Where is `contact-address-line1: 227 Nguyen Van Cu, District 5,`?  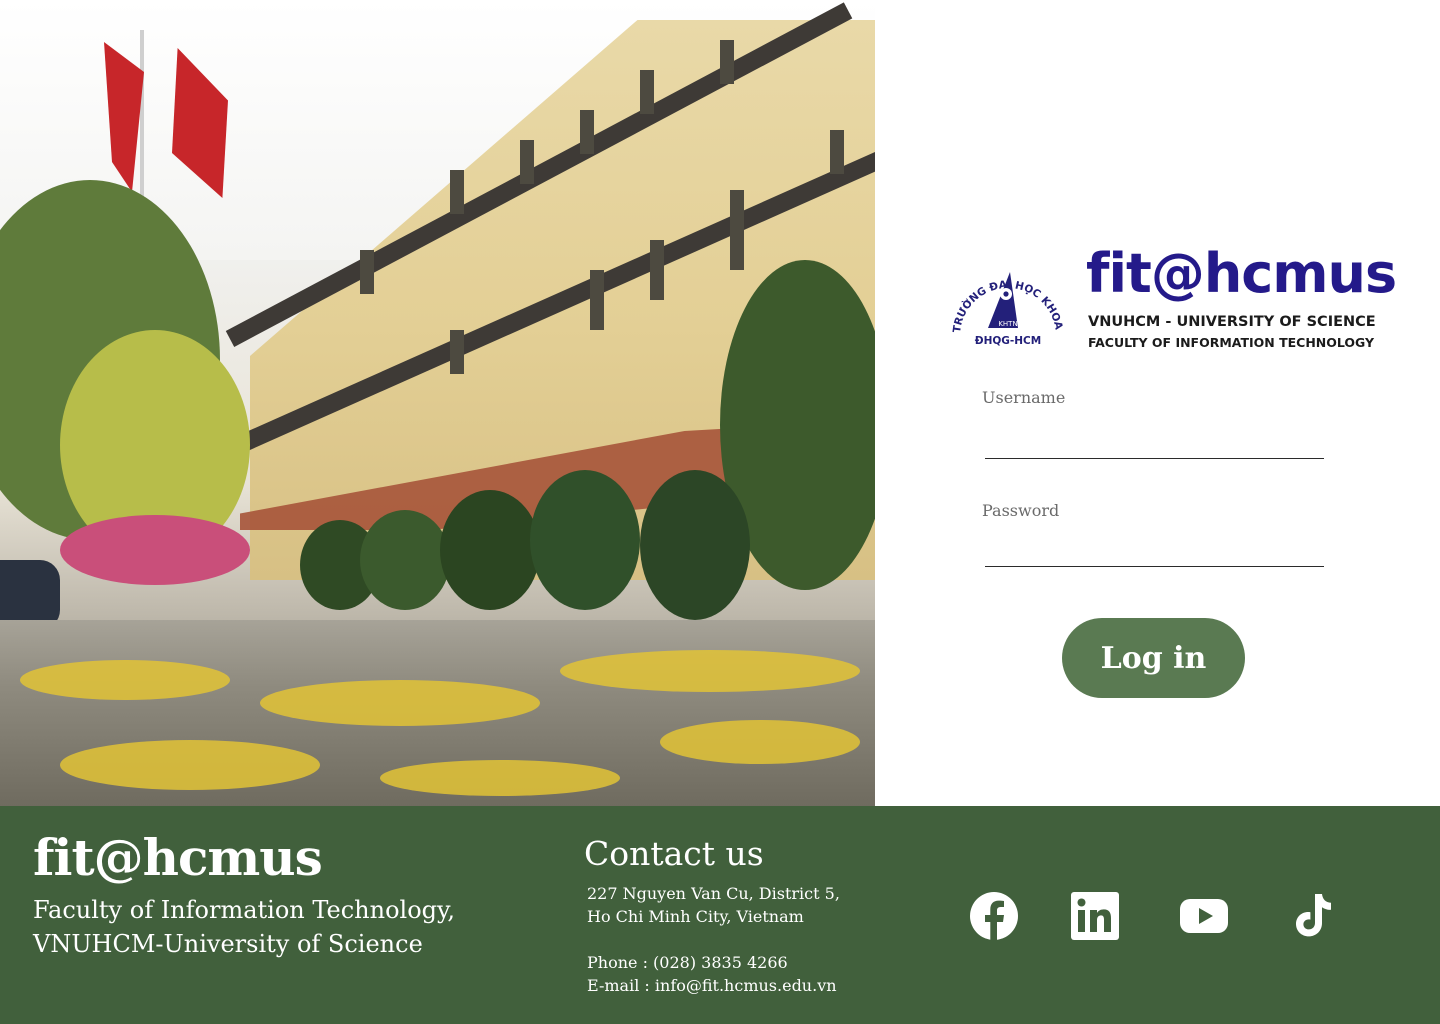
contact-address-line1: 227 Nguyen Van Cu, District 5, is located at coordinates (713, 893).